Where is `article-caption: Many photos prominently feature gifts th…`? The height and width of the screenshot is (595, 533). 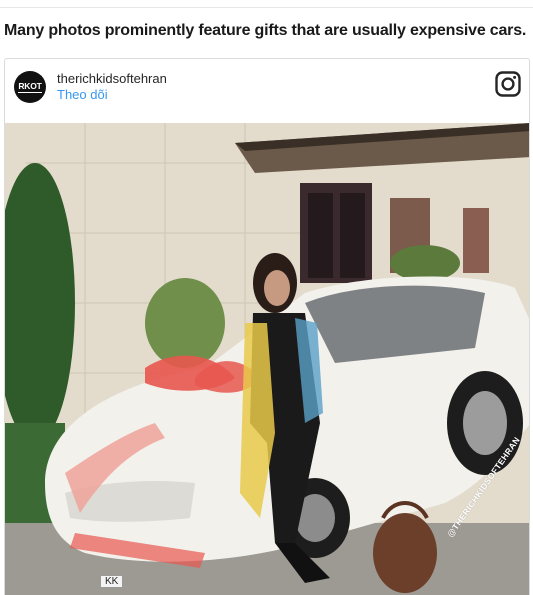 article-caption: Many photos prominently feature gifts th… is located at coordinates (265, 30).